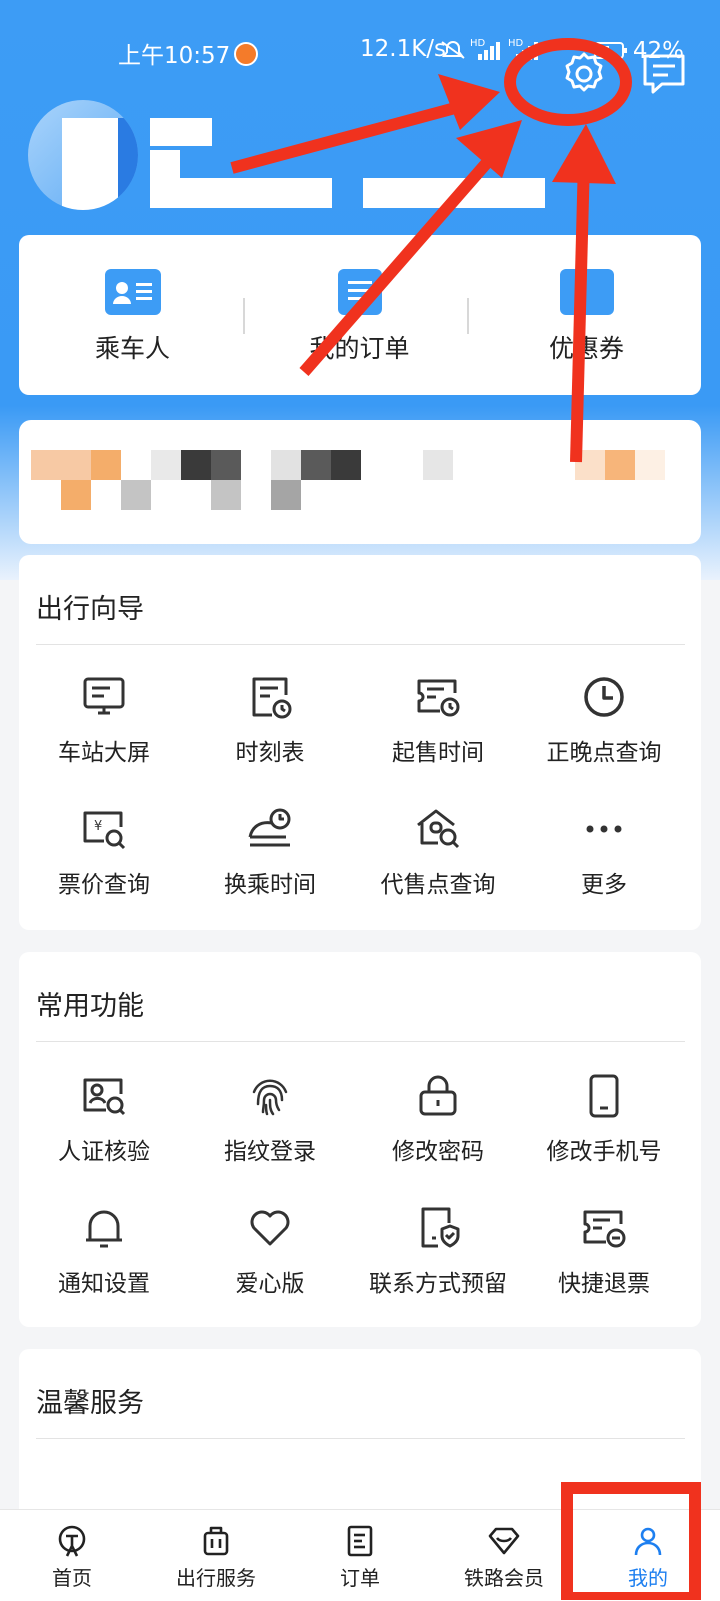  I want to click on notification-dot-icon, so click(246, 54).